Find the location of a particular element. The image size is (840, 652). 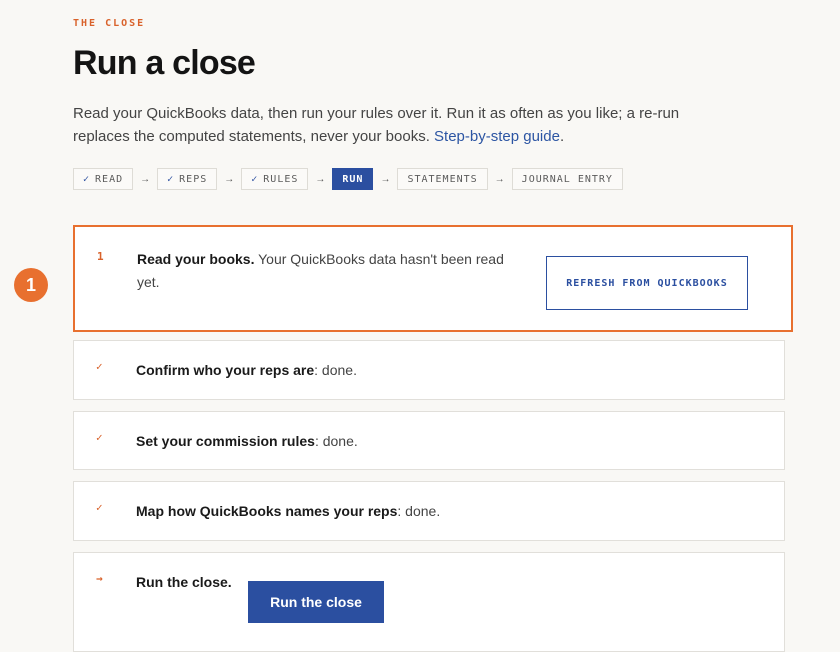

step-label: READ is located at coordinates (109, 179).